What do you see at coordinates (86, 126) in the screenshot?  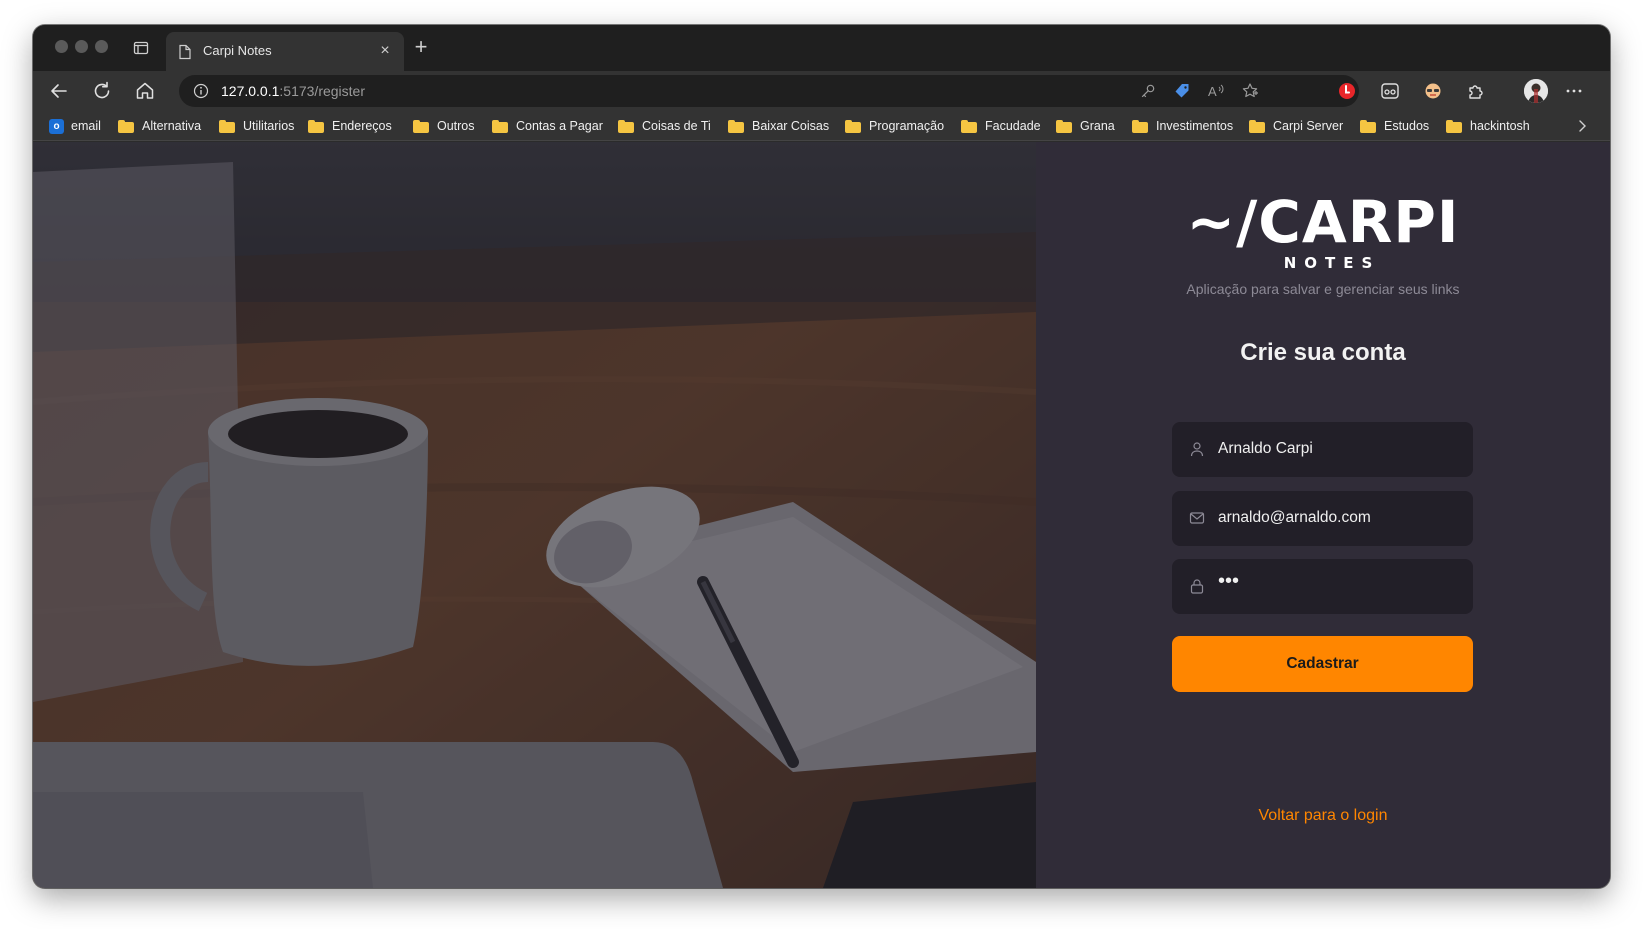 I see `bookmark-label: email` at bounding box center [86, 126].